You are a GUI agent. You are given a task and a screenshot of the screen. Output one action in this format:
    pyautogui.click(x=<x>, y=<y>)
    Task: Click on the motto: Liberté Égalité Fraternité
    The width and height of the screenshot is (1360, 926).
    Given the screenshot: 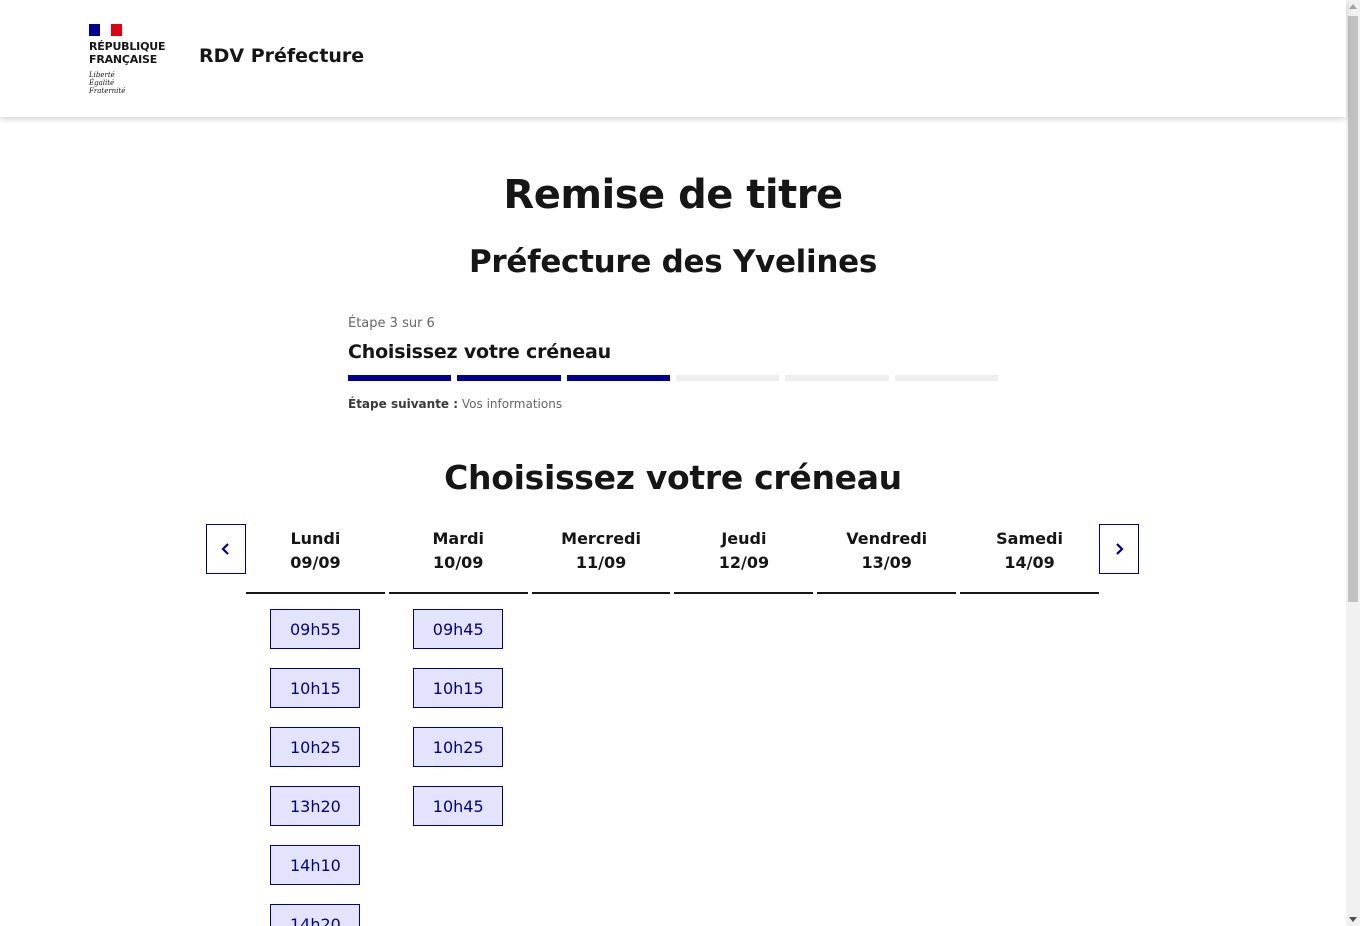 What is the action you would take?
    pyautogui.click(x=129, y=83)
    